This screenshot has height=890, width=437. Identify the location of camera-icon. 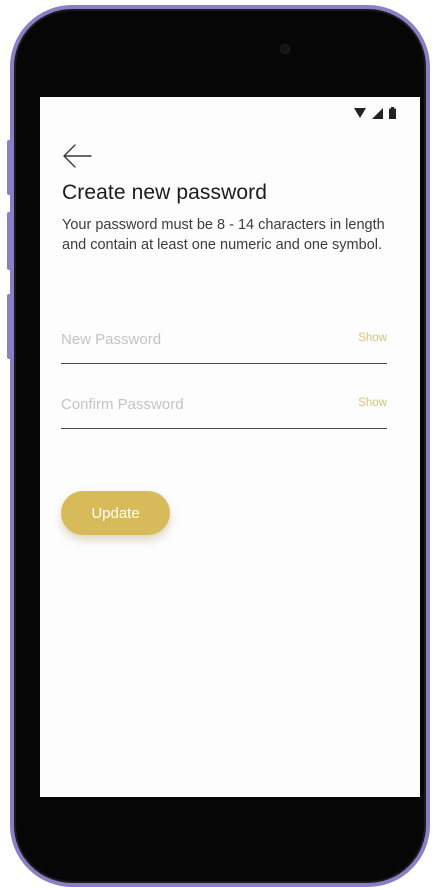
(285, 49).